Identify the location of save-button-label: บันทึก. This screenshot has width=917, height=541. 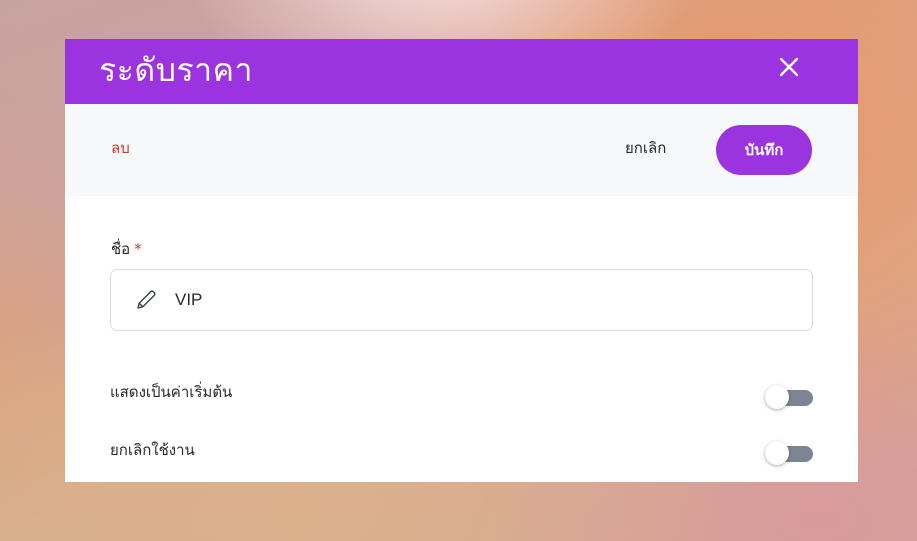
(764, 150).